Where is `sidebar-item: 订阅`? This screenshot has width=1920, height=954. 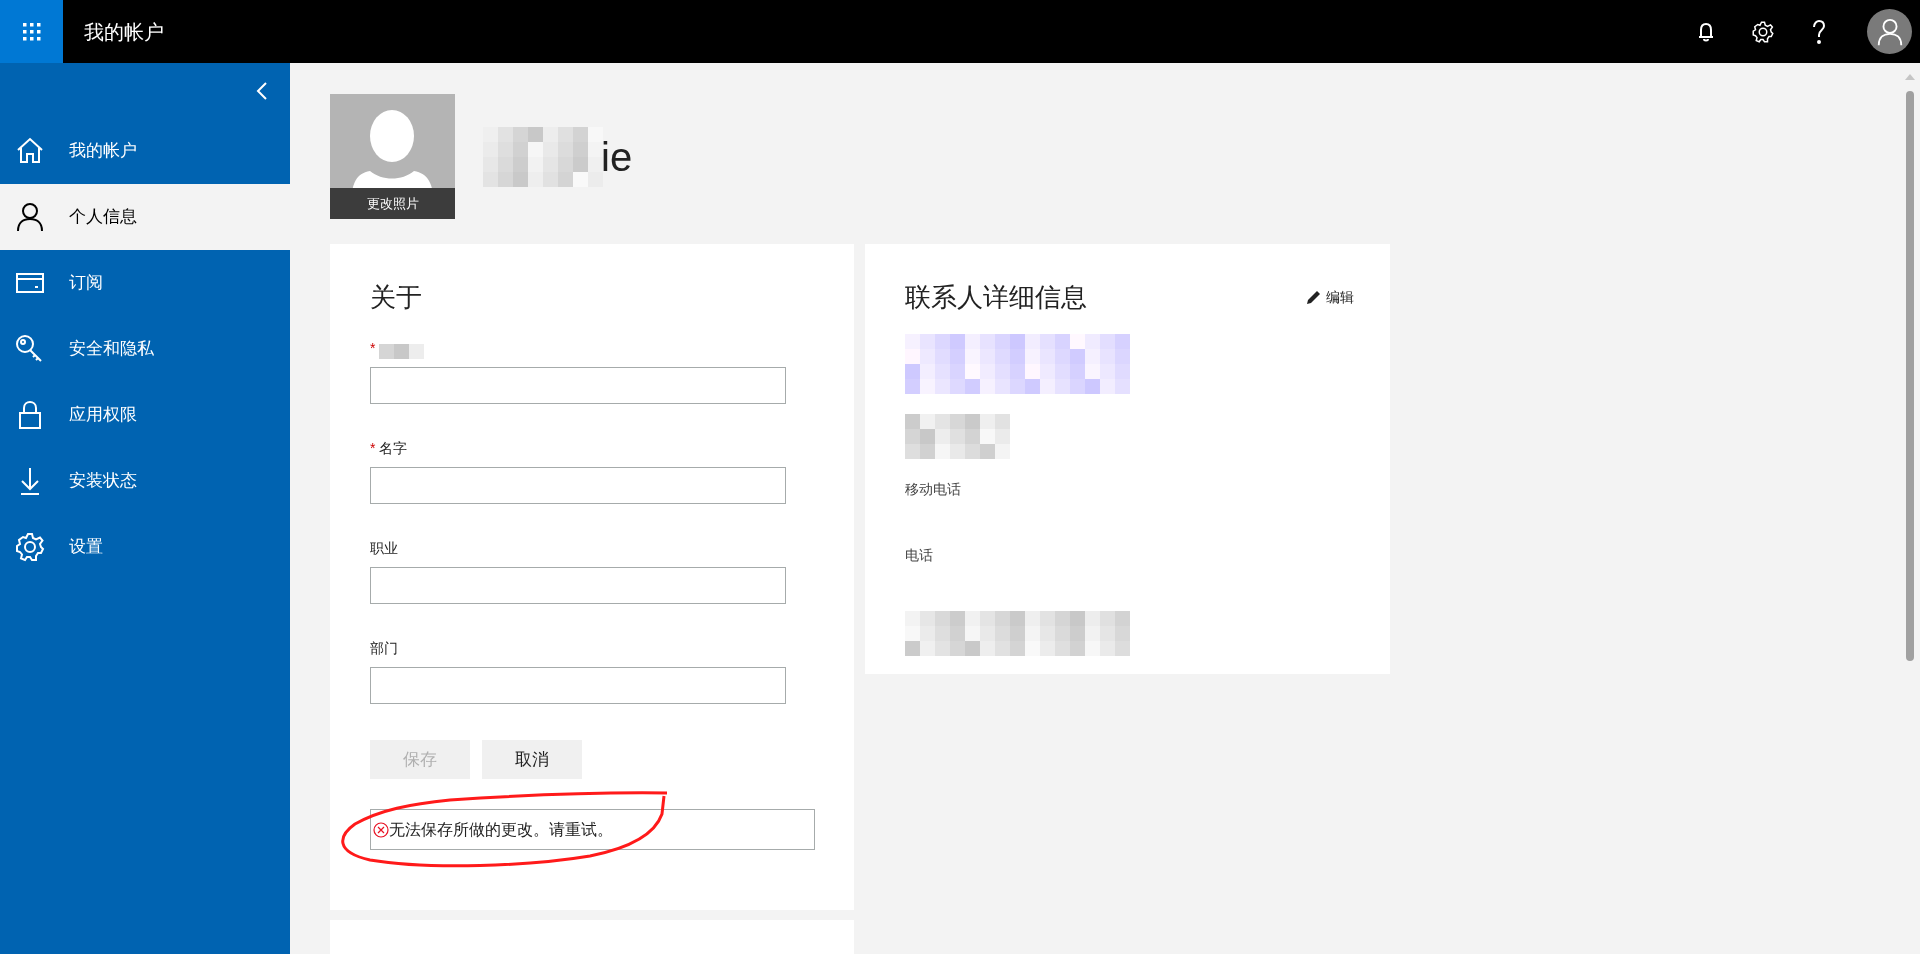 sidebar-item: 订阅 is located at coordinates (145, 283).